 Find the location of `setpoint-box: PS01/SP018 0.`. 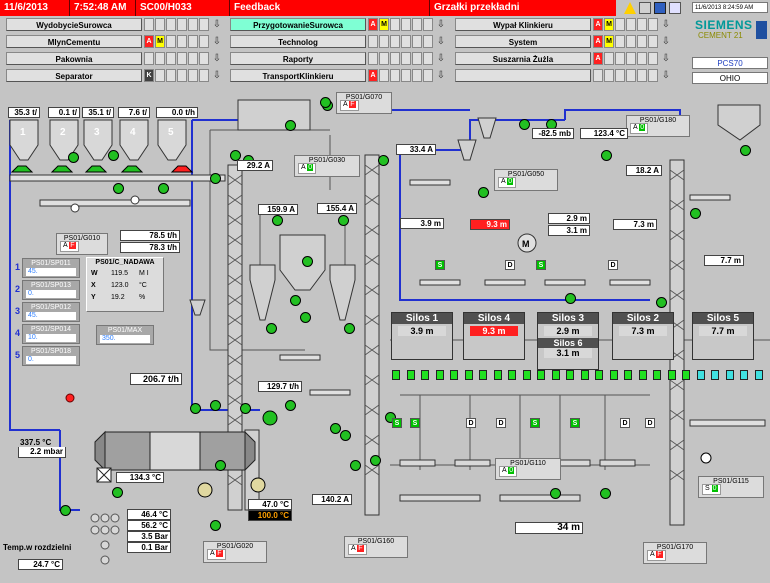

setpoint-box: PS01/SP018 0. is located at coordinates (51, 356).